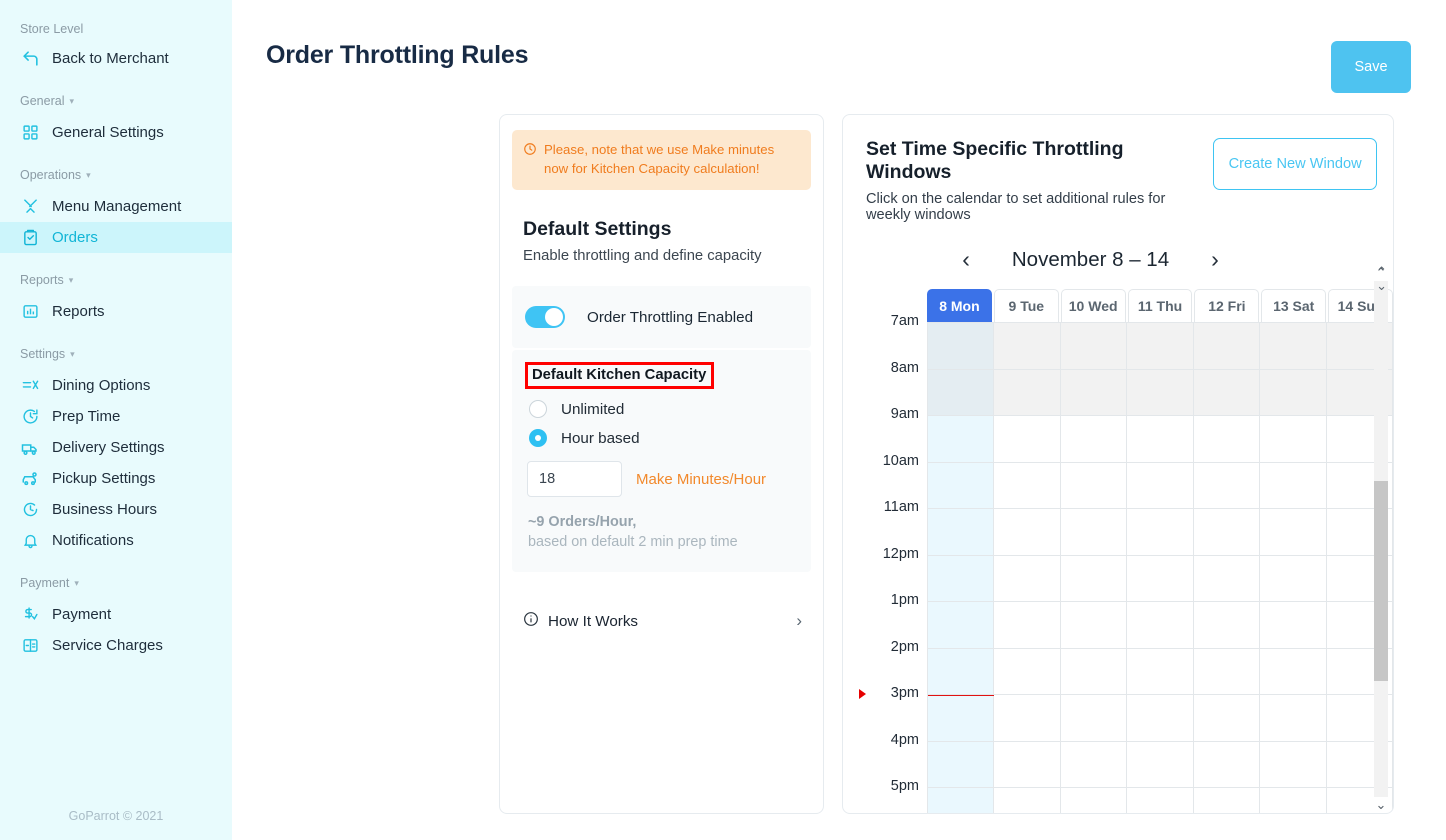 This screenshot has width=1446, height=840. Describe the element at coordinates (580, 621) in the screenshot. I see `how-it-works-left: How It Works` at that location.